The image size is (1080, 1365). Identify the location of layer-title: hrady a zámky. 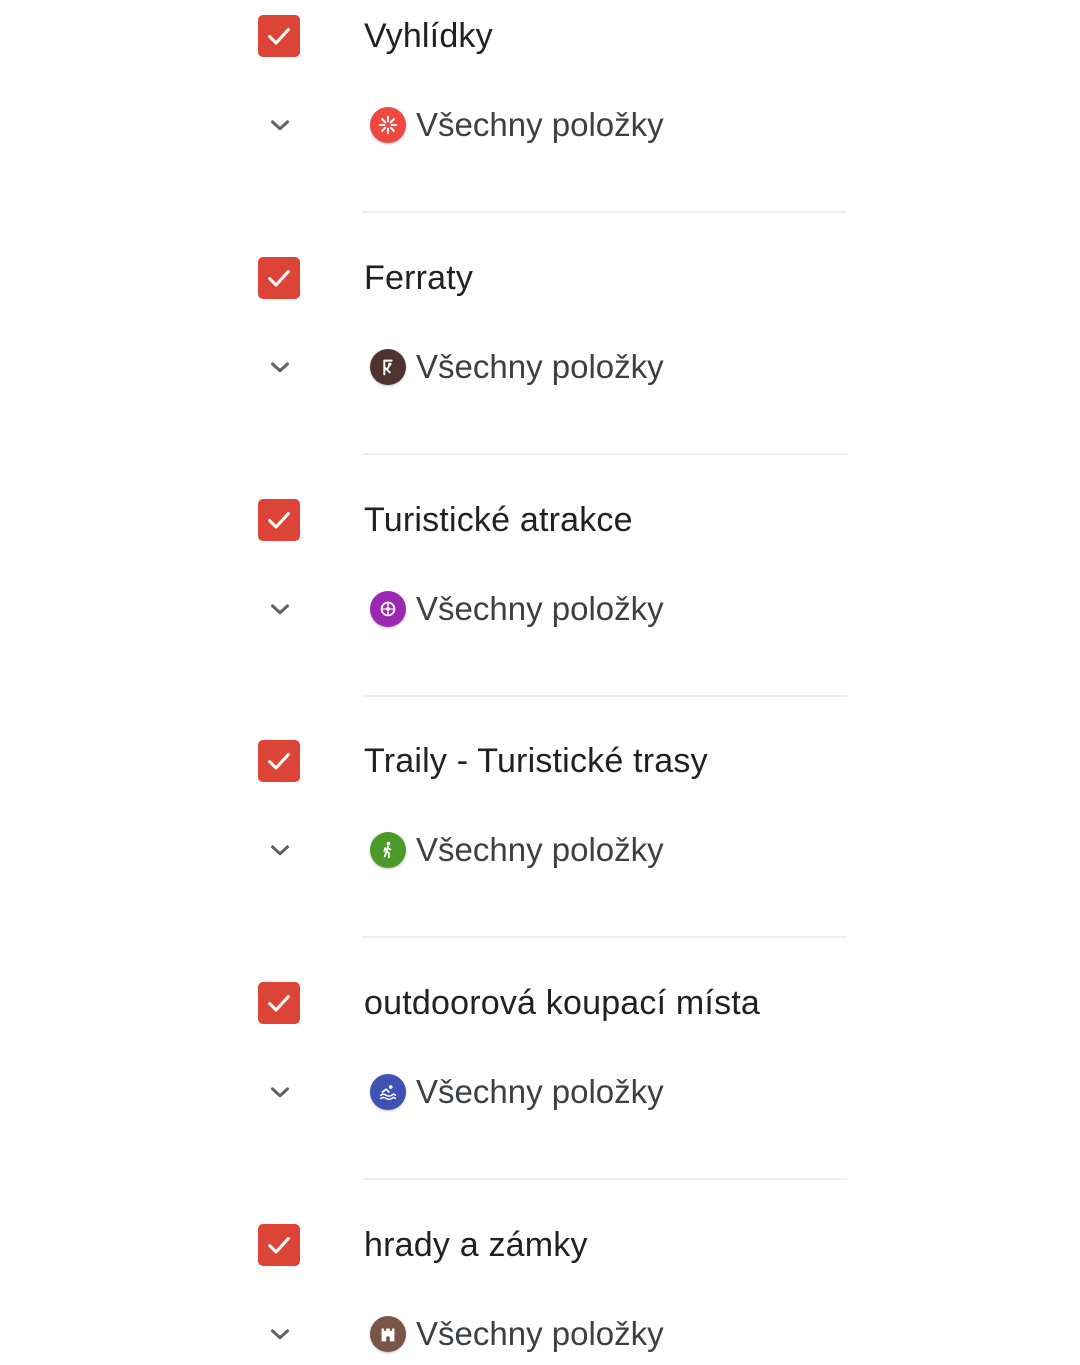
(476, 1245).